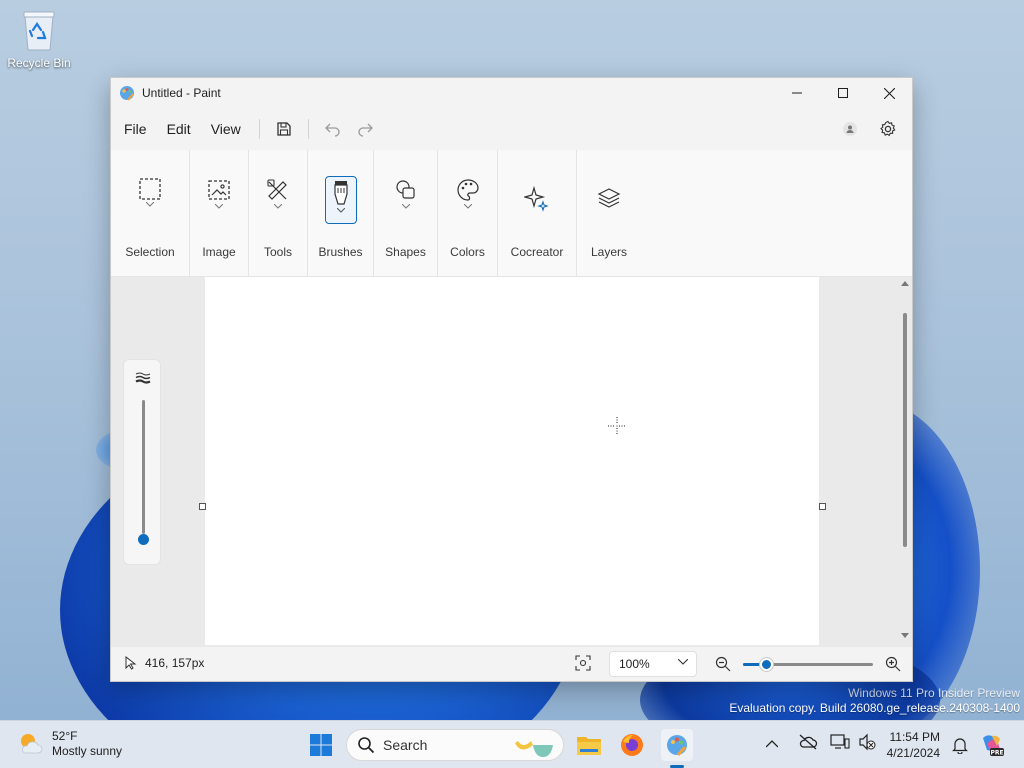 This screenshot has width=1024, height=768. Describe the element at coordinates (905, 430) in the screenshot. I see `scrollbar-thumb` at that location.